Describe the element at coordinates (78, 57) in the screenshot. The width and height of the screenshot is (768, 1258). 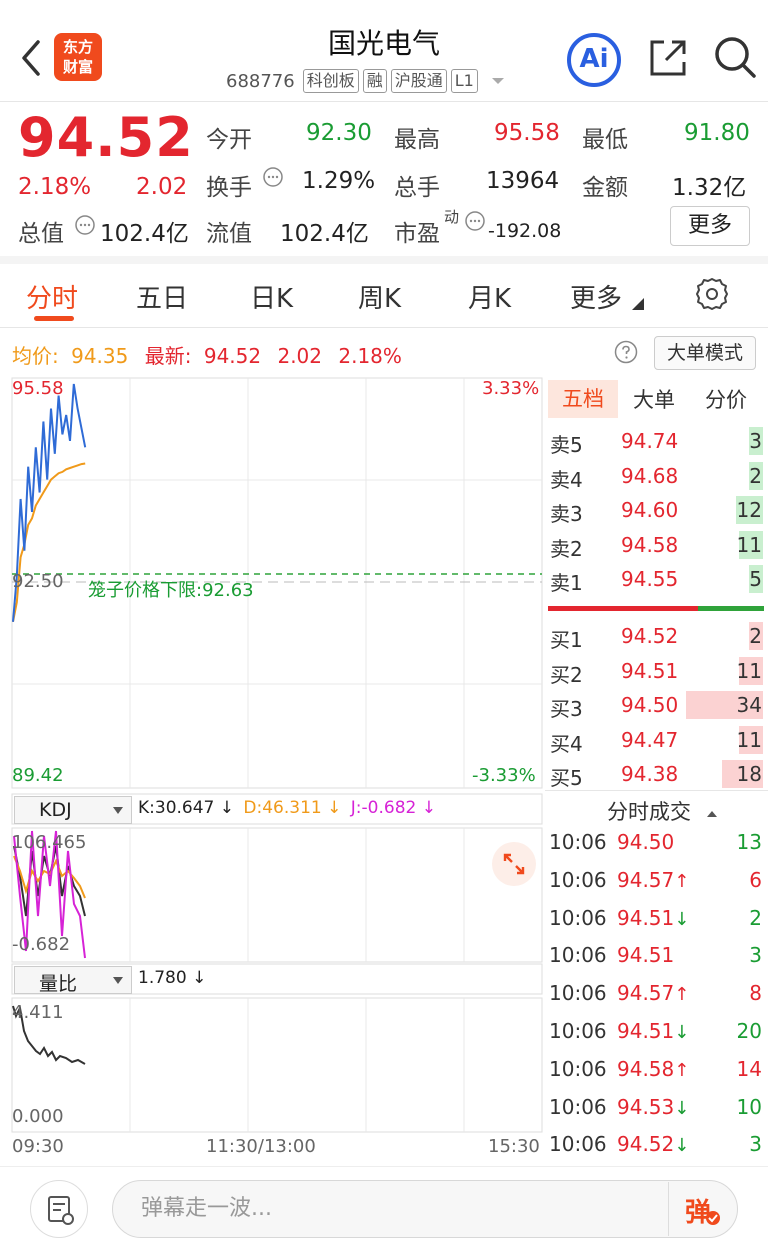
I see `brand-logo: 东方 财富` at that location.